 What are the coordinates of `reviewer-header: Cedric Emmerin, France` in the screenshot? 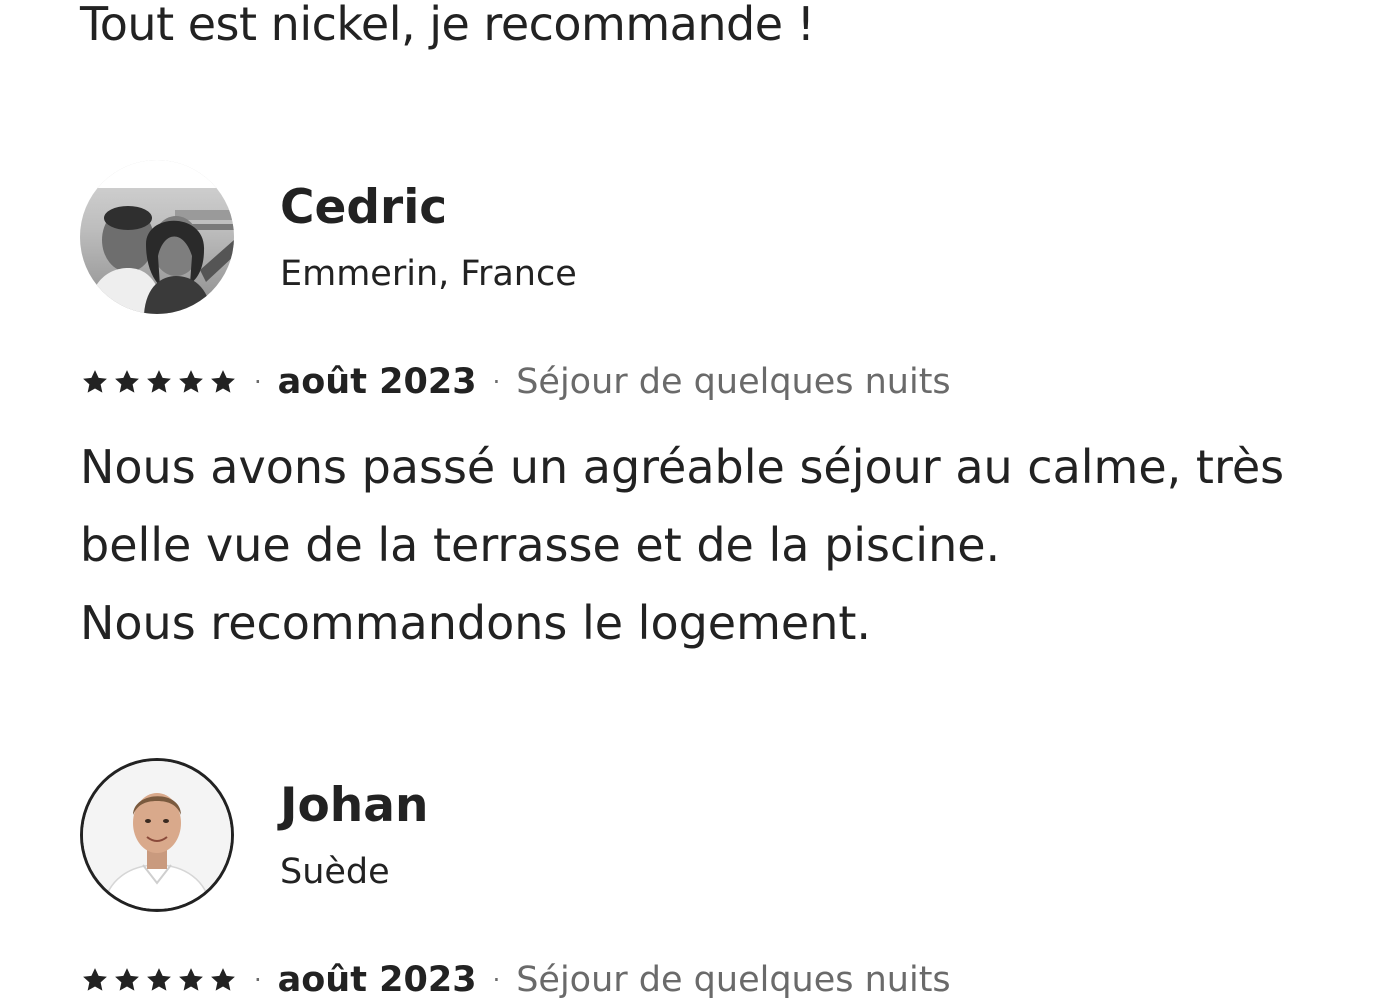 It's located at (710, 240).